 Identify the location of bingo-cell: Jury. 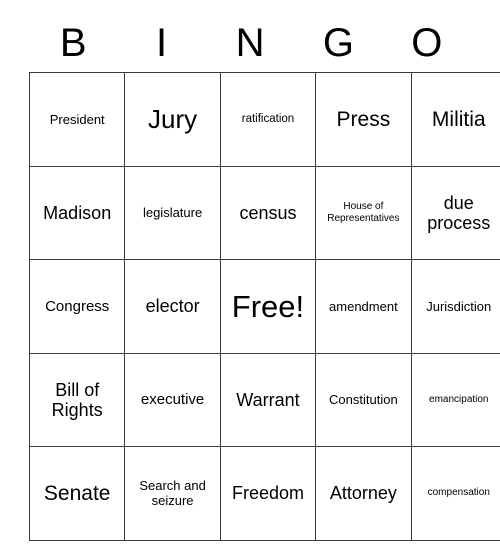
(172, 119).